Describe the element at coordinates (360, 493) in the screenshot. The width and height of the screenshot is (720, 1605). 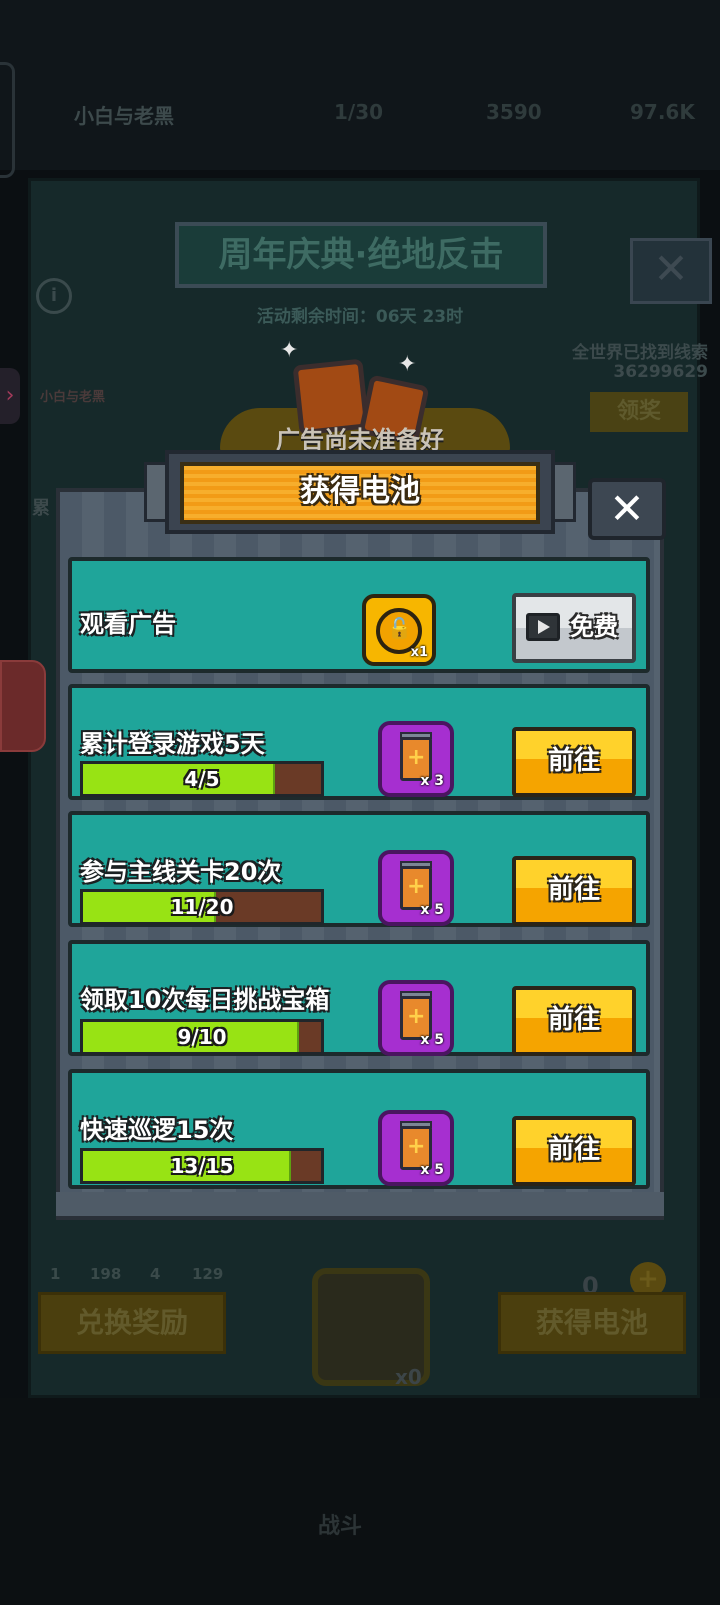
I see `modal-title: 获得电池` at that location.